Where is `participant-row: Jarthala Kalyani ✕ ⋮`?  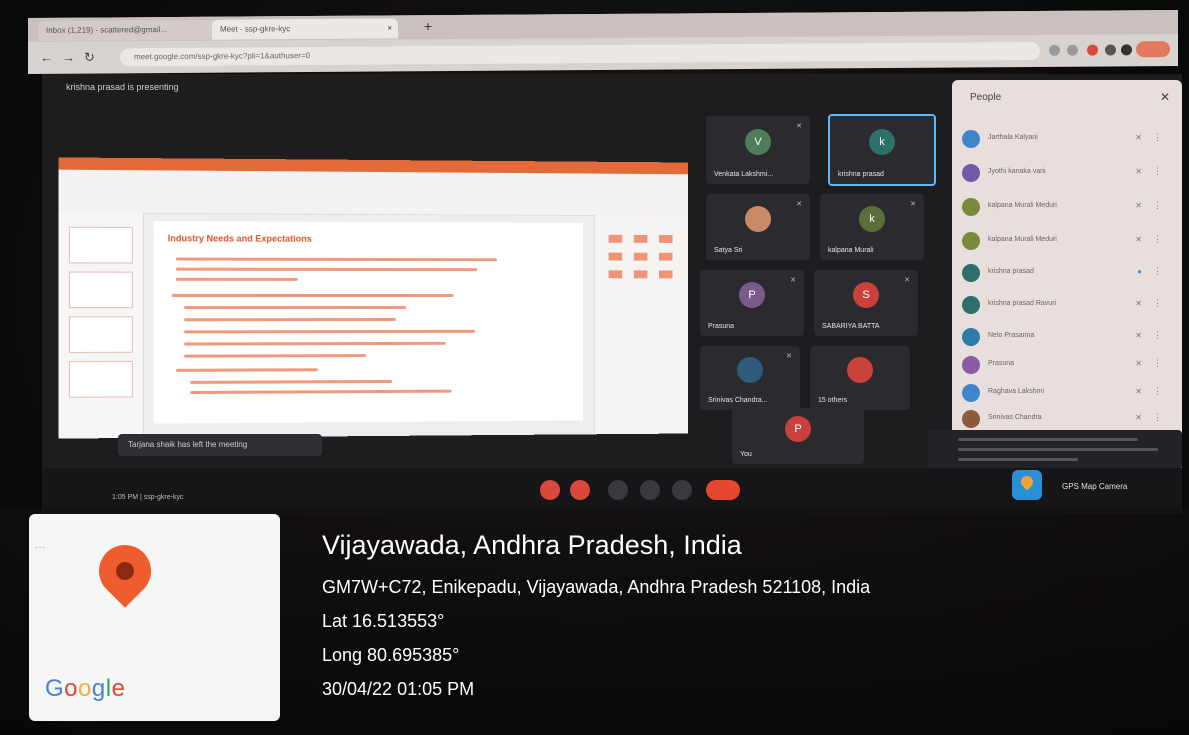
participant-row: Jarthala Kalyani ✕ ⋮ is located at coordinates (1067, 140).